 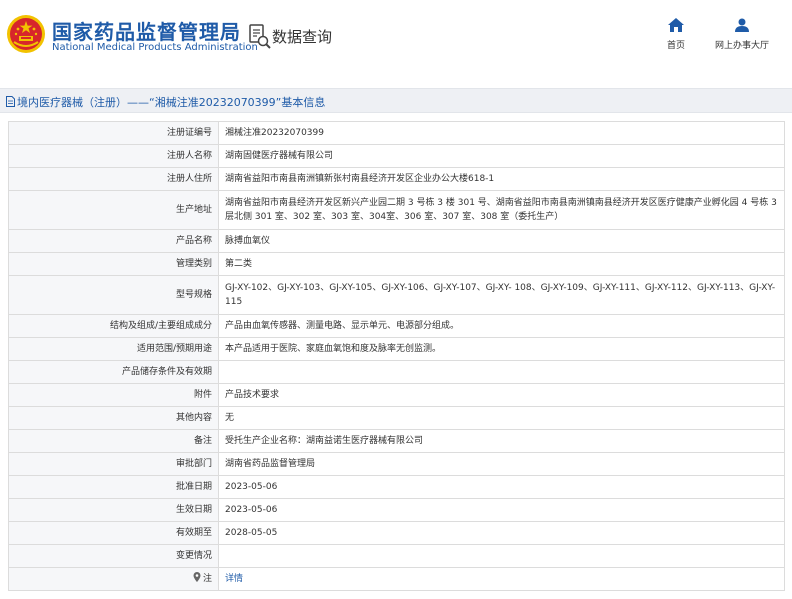 I want to click on home-icon, so click(x=676, y=25).